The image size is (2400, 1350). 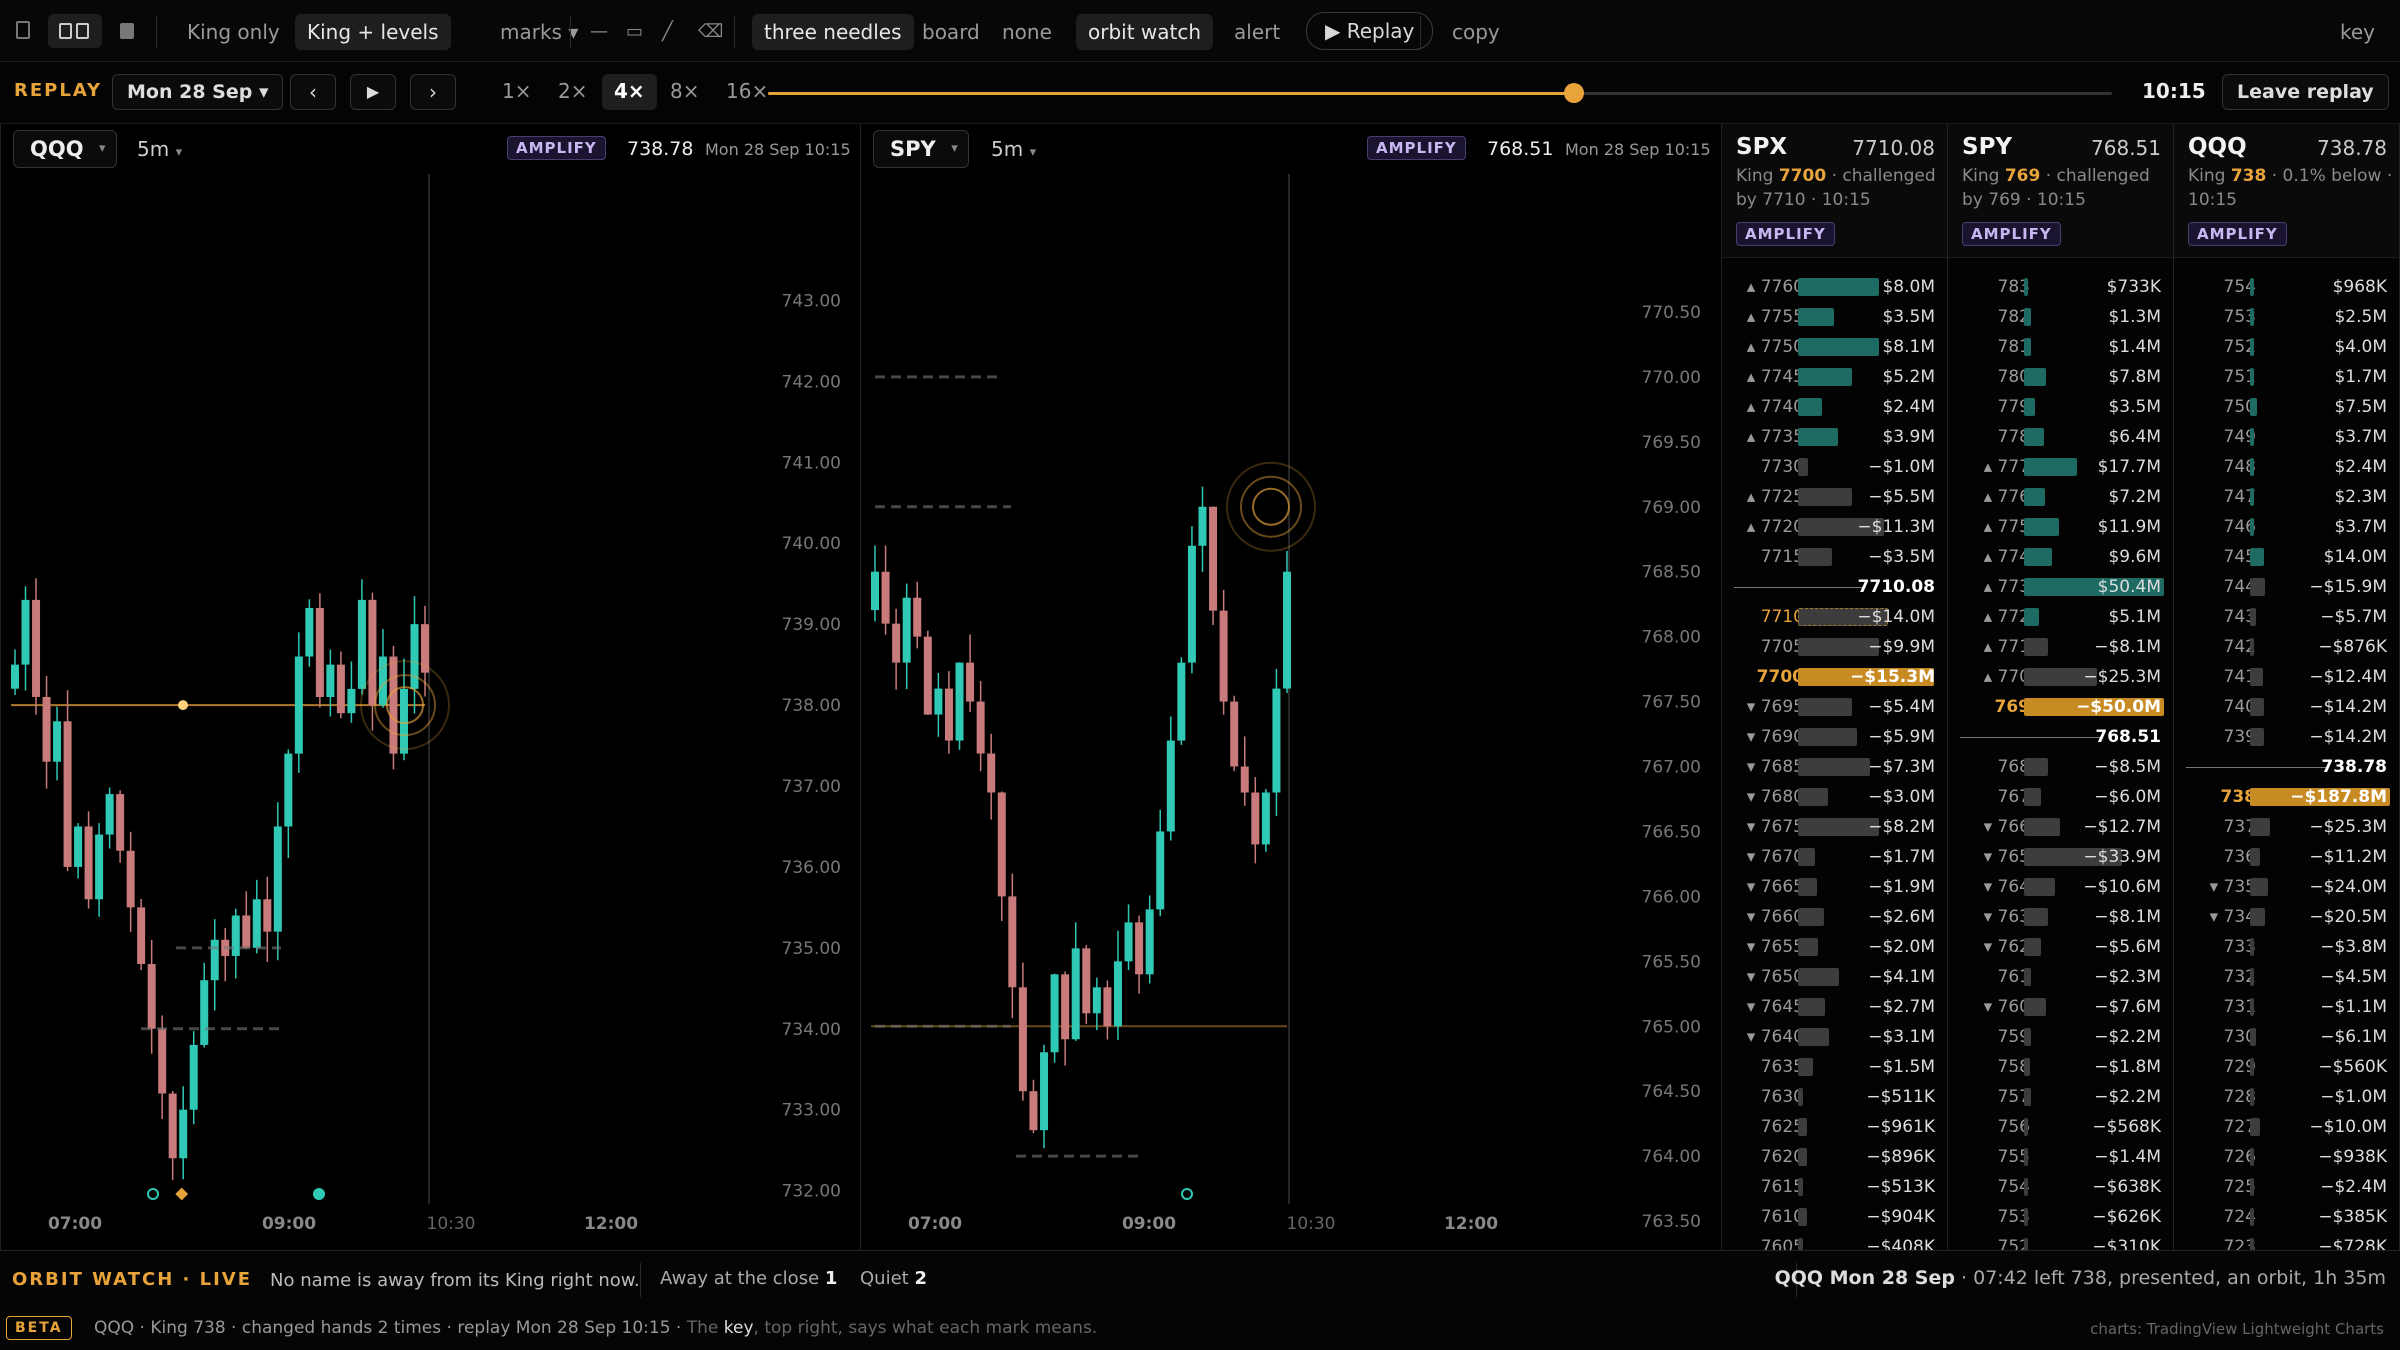 What do you see at coordinates (1574, 93) in the screenshot?
I see `replay-progress-handle` at bounding box center [1574, 93].